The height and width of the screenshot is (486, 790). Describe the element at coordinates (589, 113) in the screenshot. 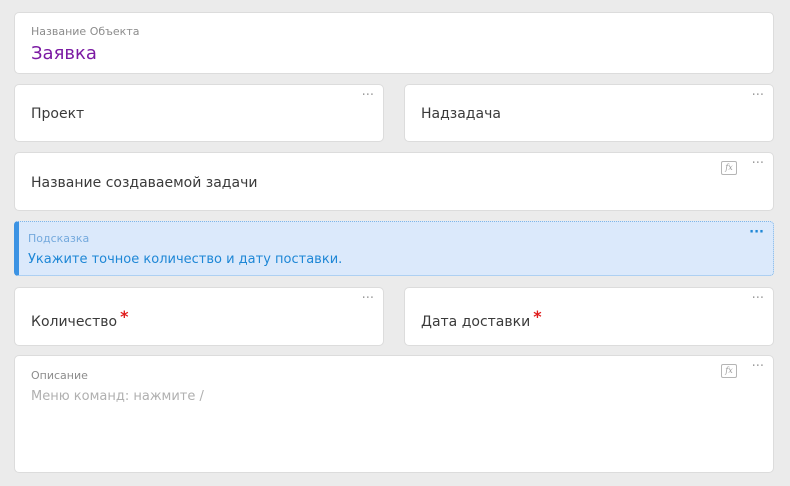

I see `parent-task-field: ··· Надзадача` at that location.